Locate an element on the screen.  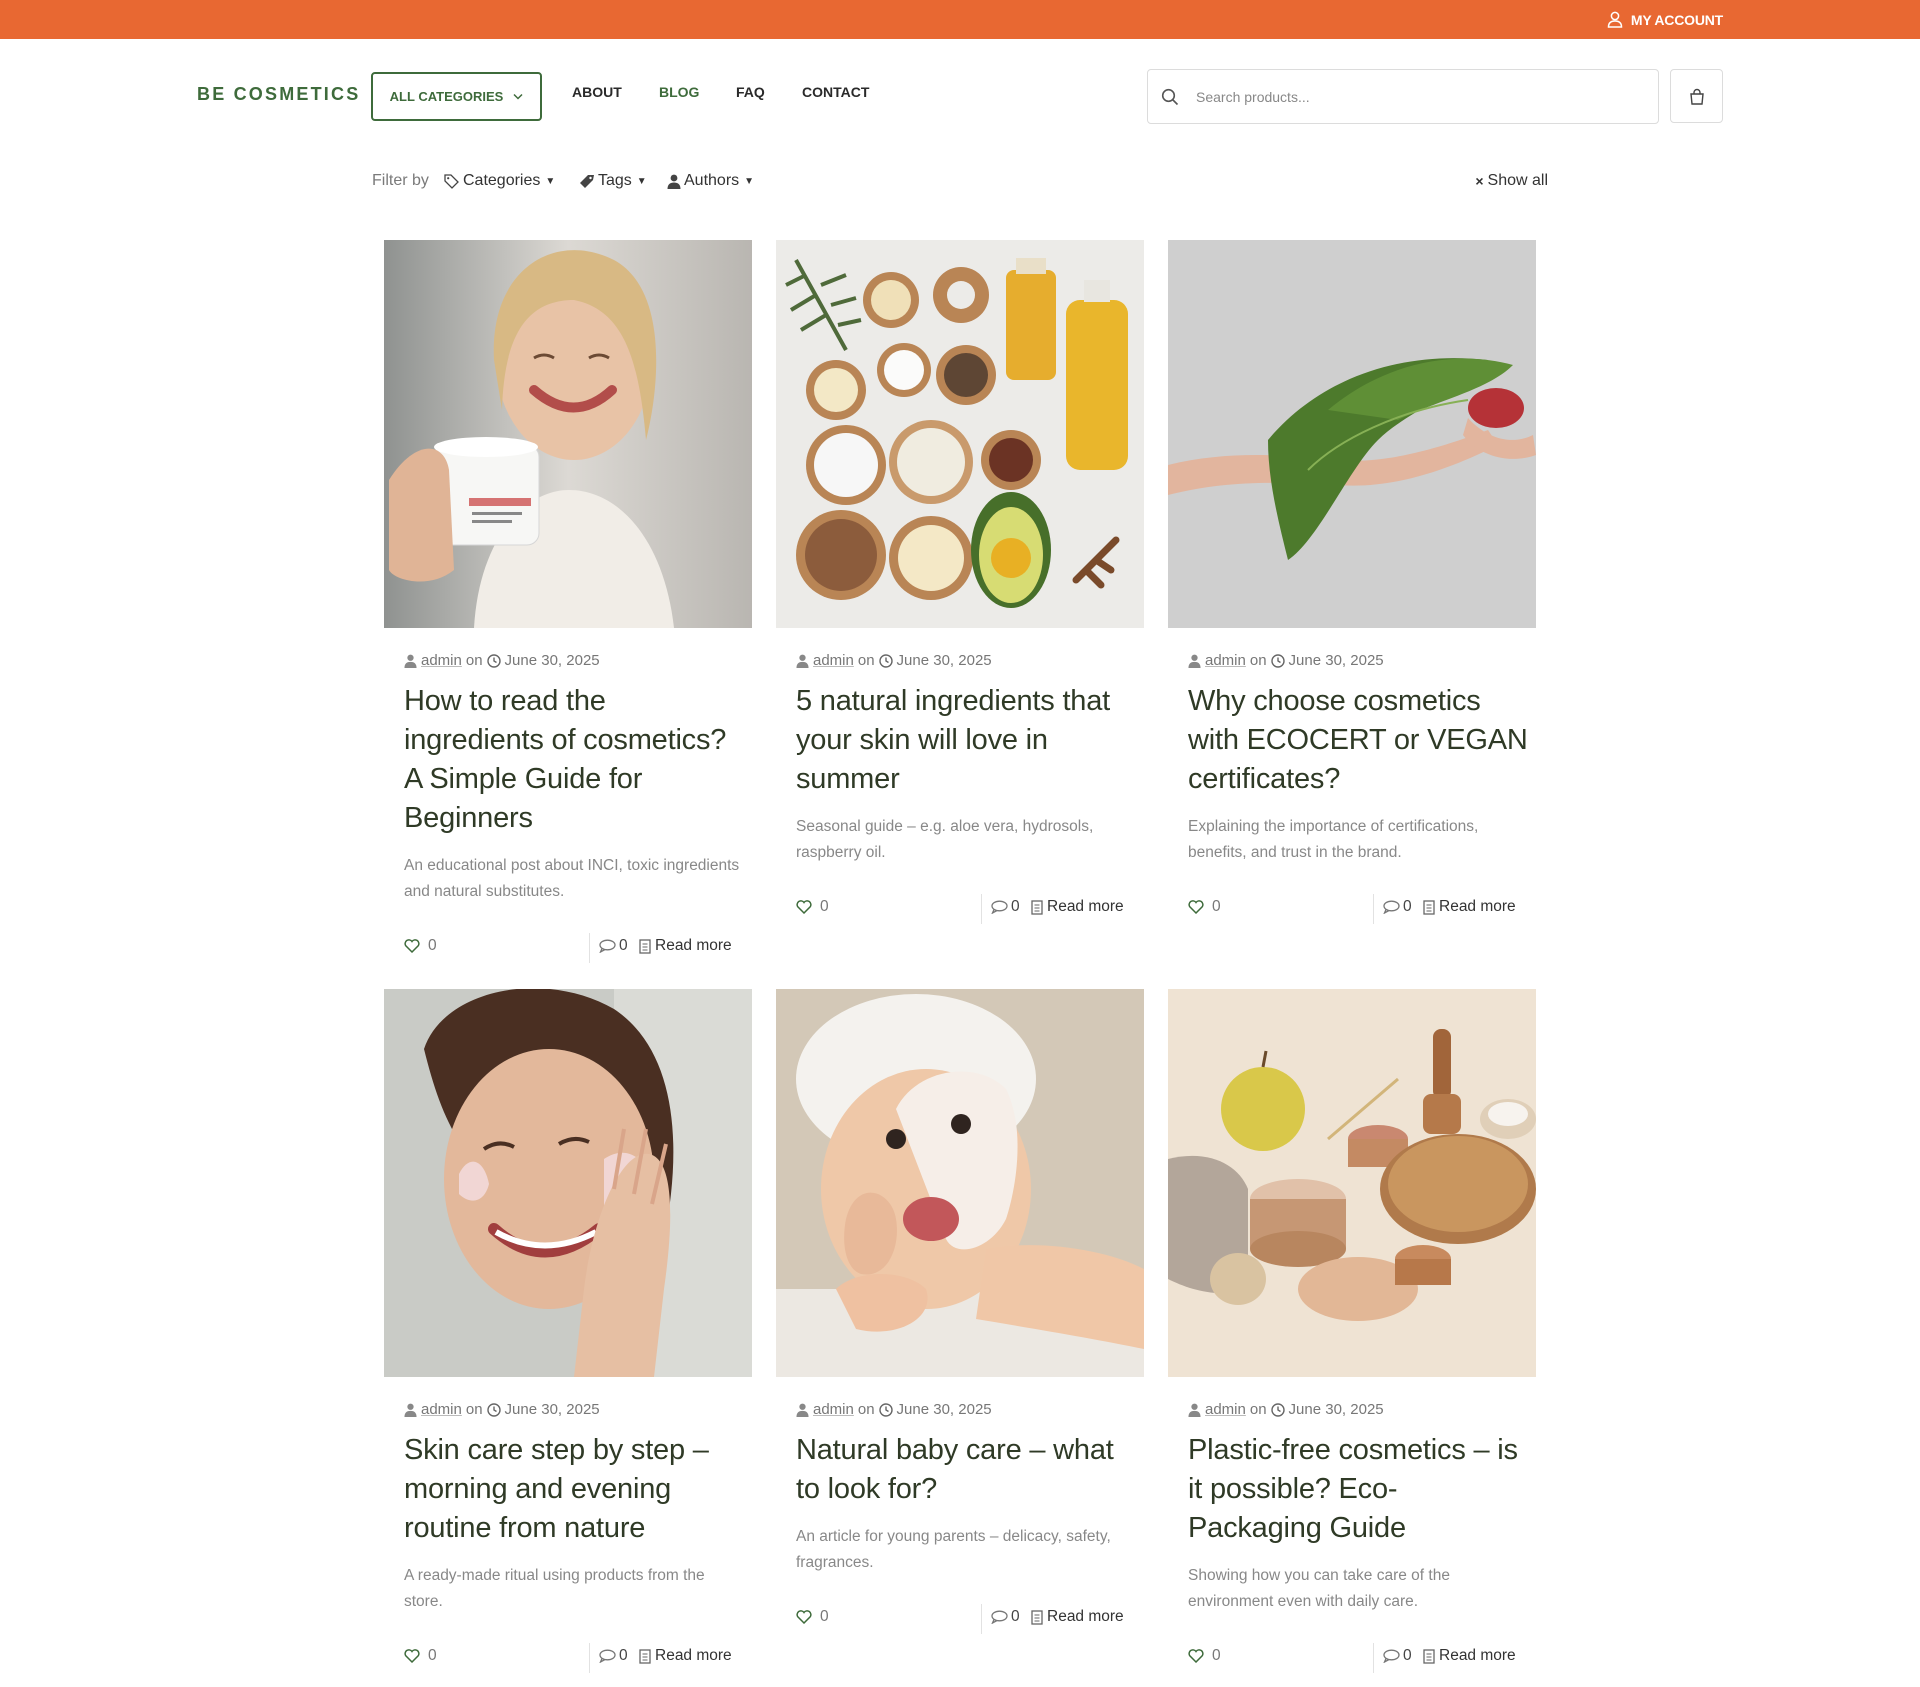
show-all-link: × Show all is located at coordinates (1511, 181).